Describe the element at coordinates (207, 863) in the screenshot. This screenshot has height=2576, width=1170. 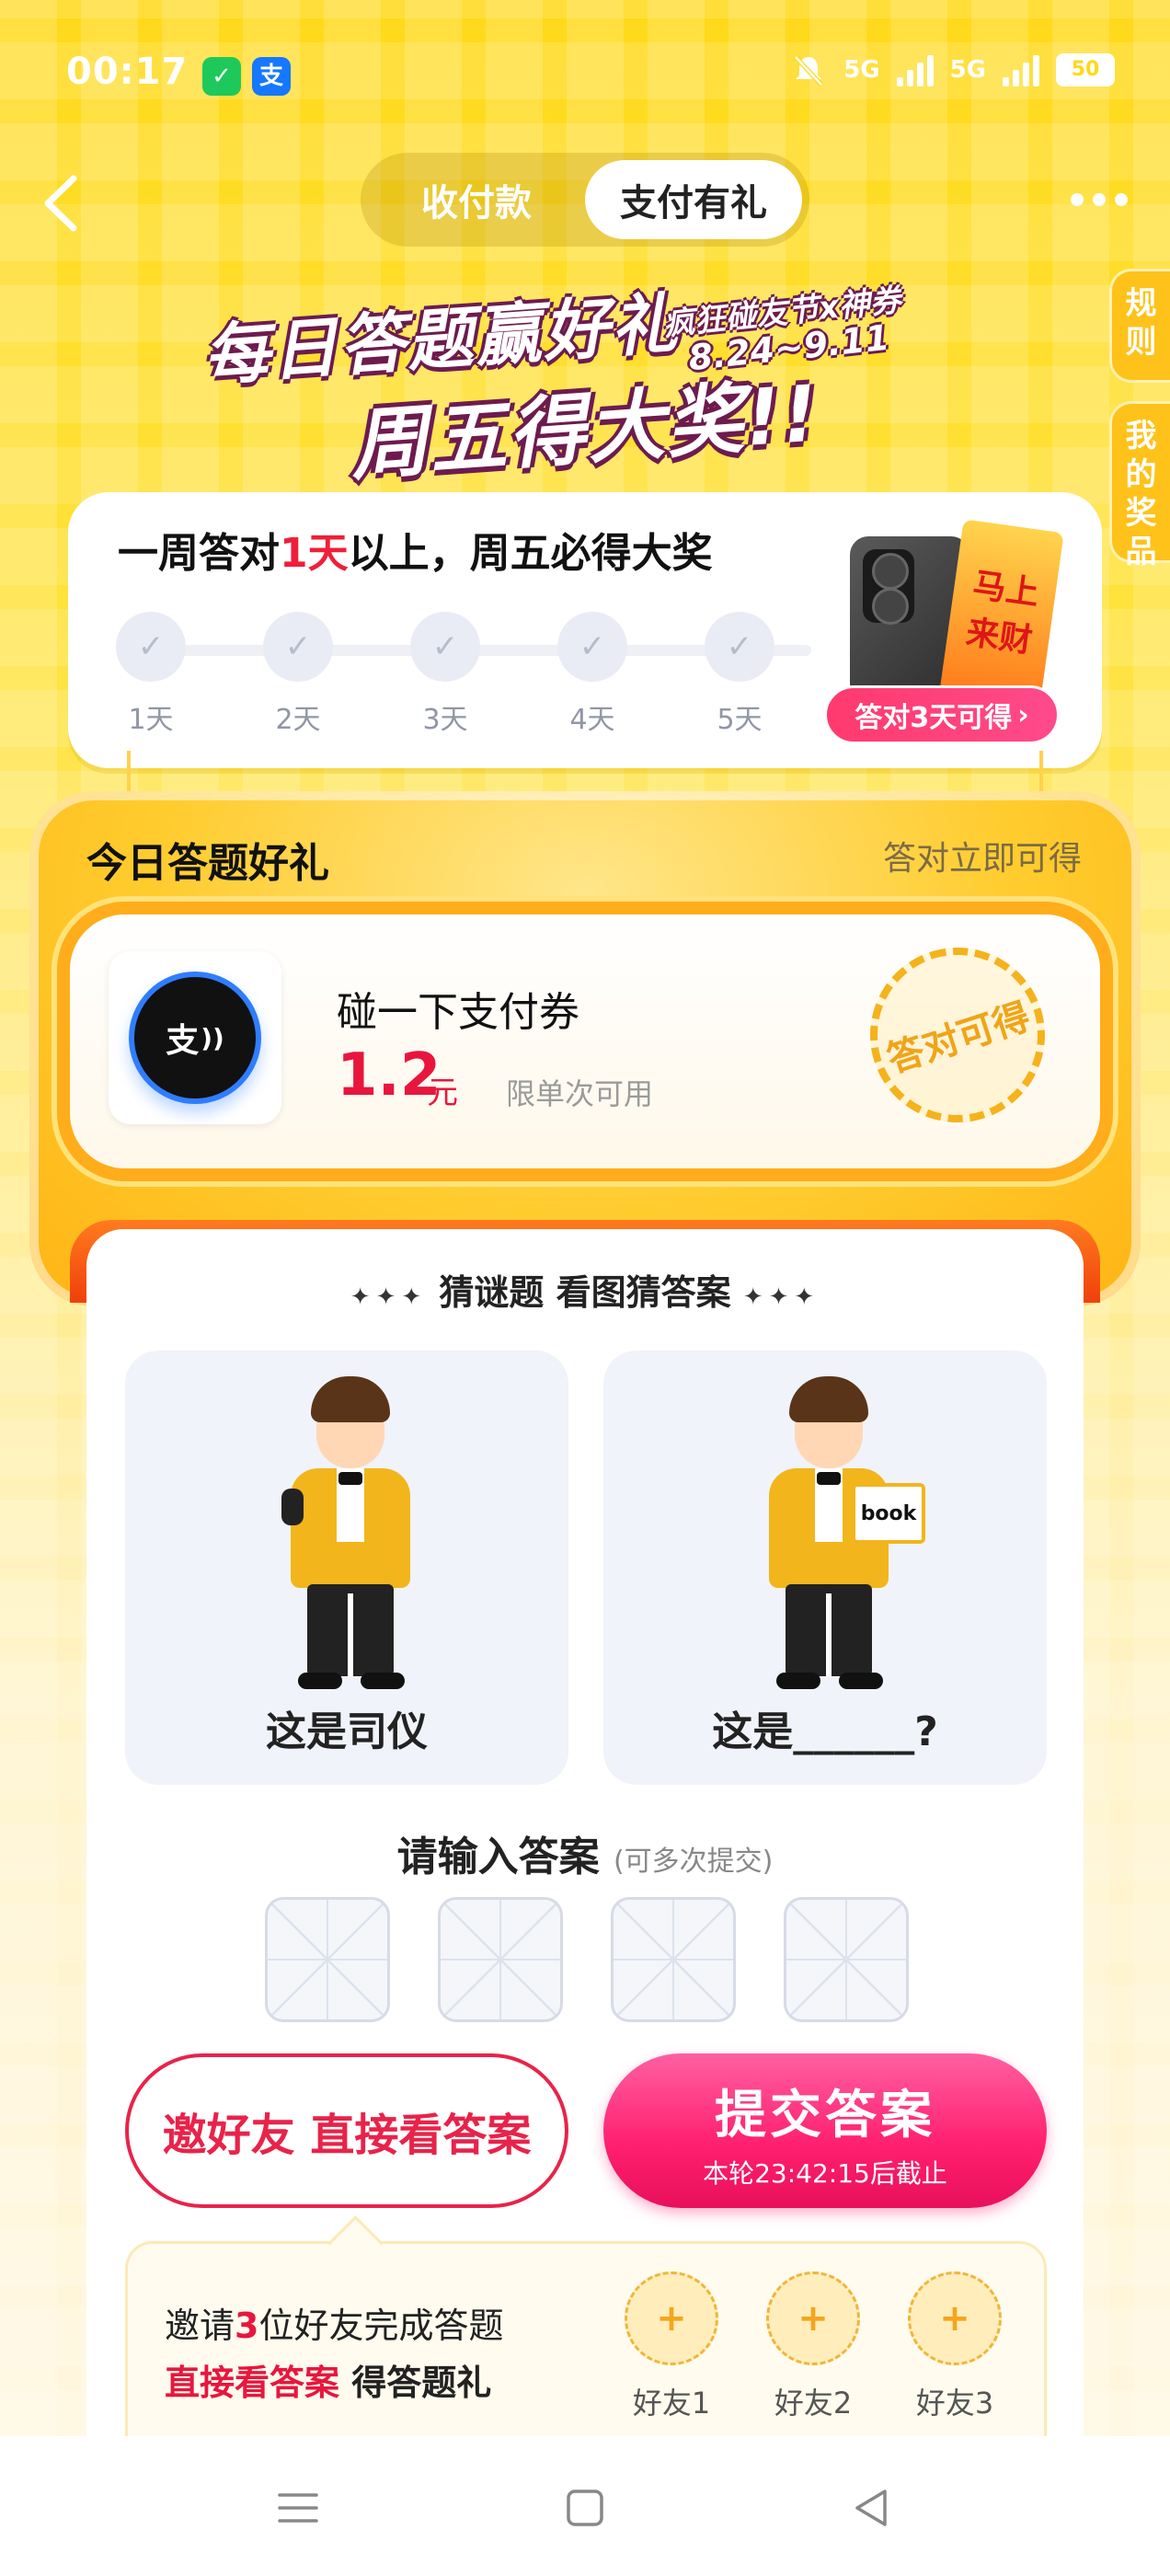
I see `daily-gift-title: 今日答题好礼` at that location.